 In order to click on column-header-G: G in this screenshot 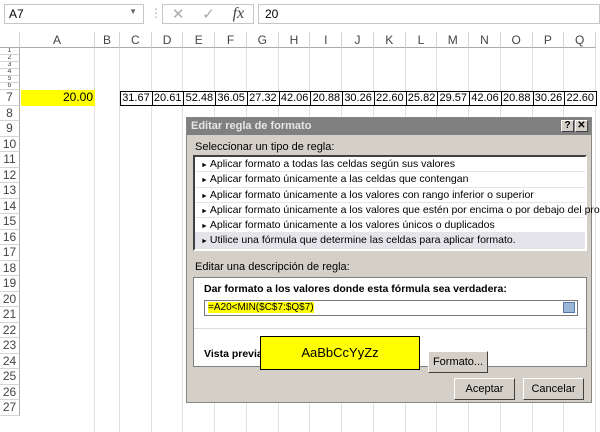, I will do `click(262, 40)`.